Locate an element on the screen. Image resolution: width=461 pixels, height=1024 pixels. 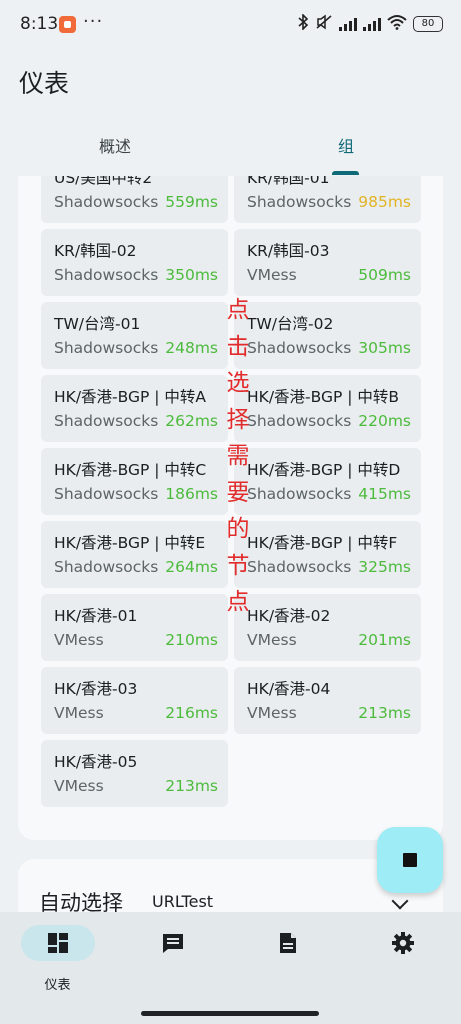
proxy-node: TW/台湾-02 Shadowsocks 305ms is located at coordinates (327, 335).